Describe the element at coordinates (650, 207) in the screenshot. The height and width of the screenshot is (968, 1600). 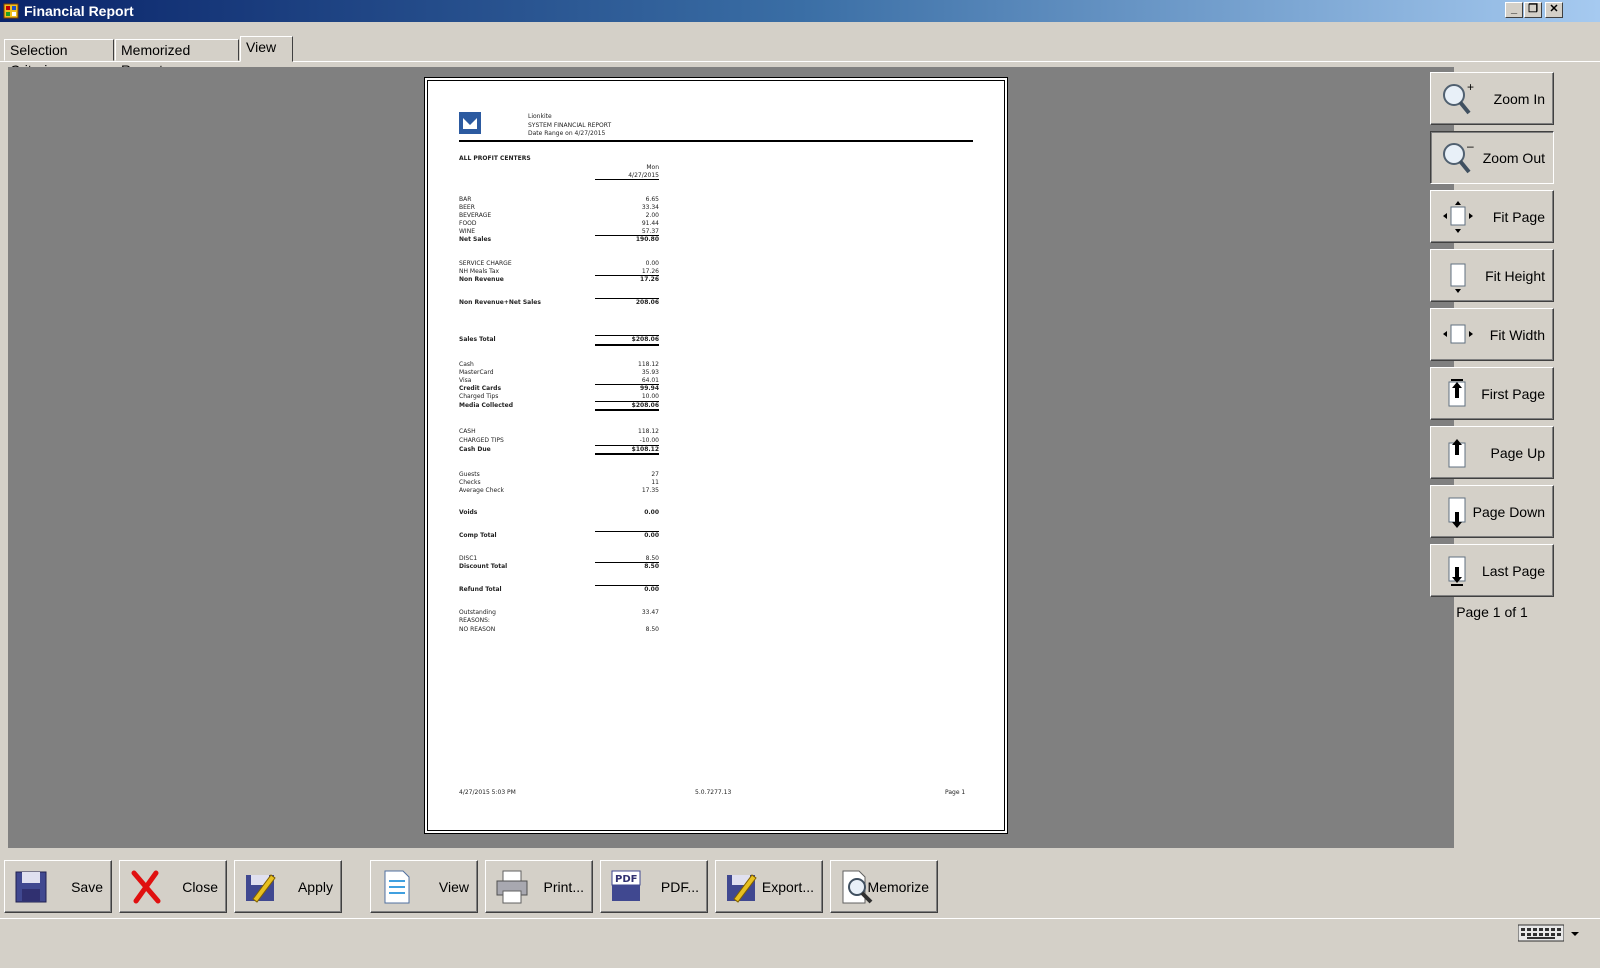
I see `report-row-value: 33.34` at that location.